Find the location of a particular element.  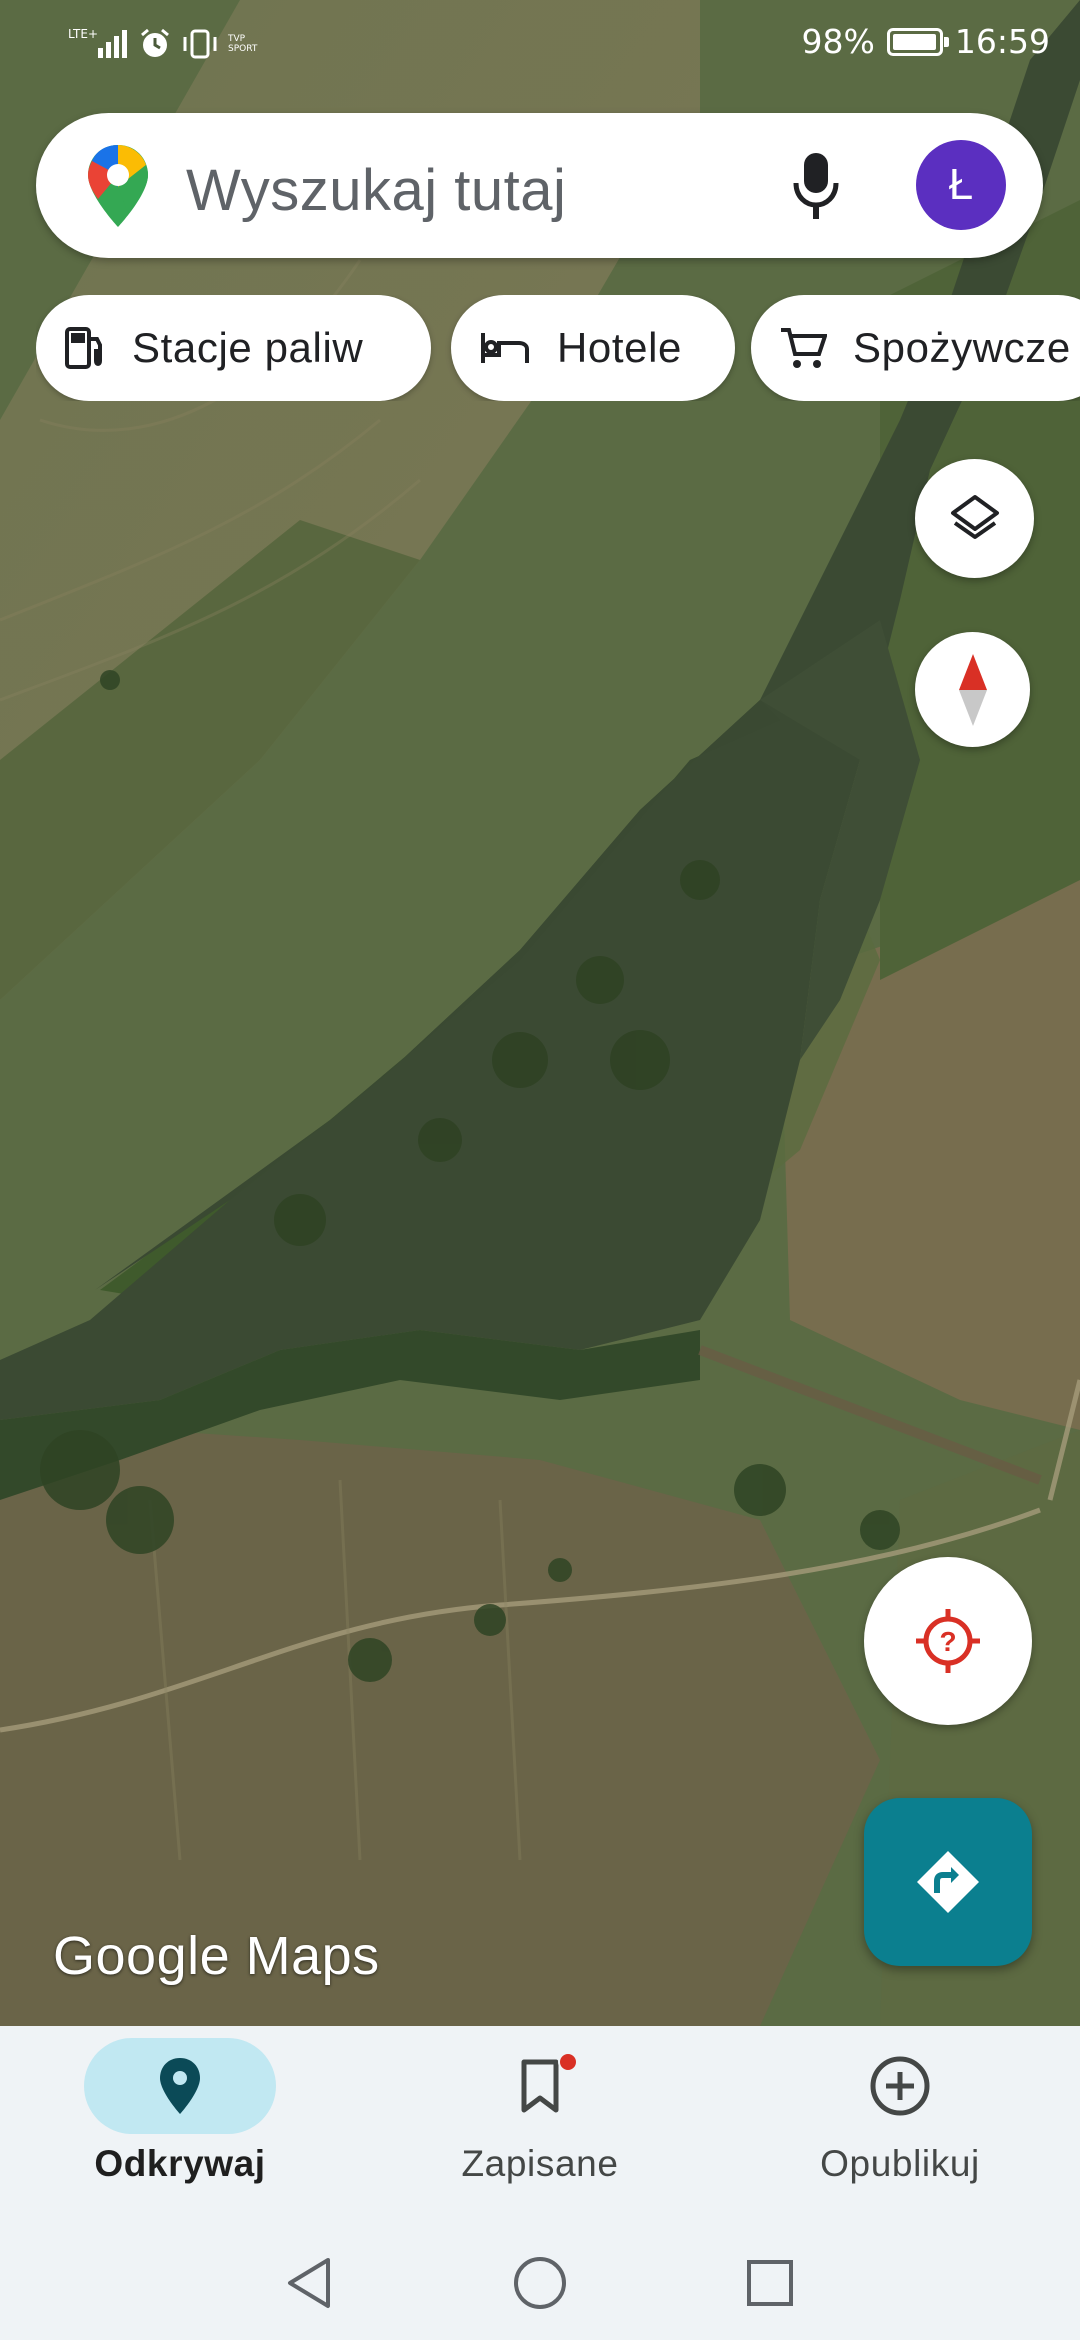

system-back-button is located at coordinates (309, 2283).